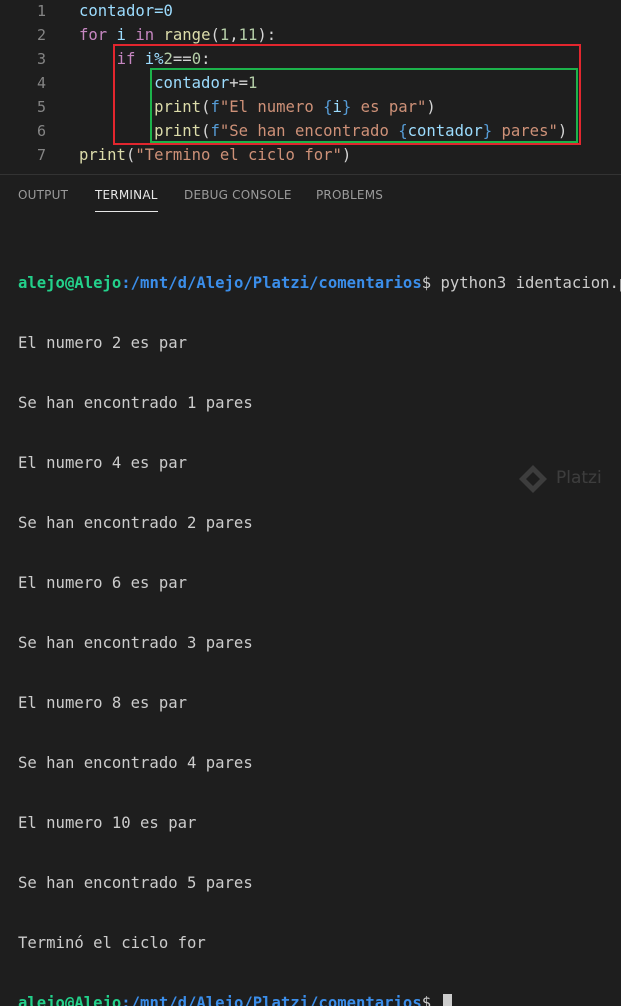 The image size is (621, 1006). I want to click on terminal-line: Se han encontrado 3 pares, so click(135, 643).